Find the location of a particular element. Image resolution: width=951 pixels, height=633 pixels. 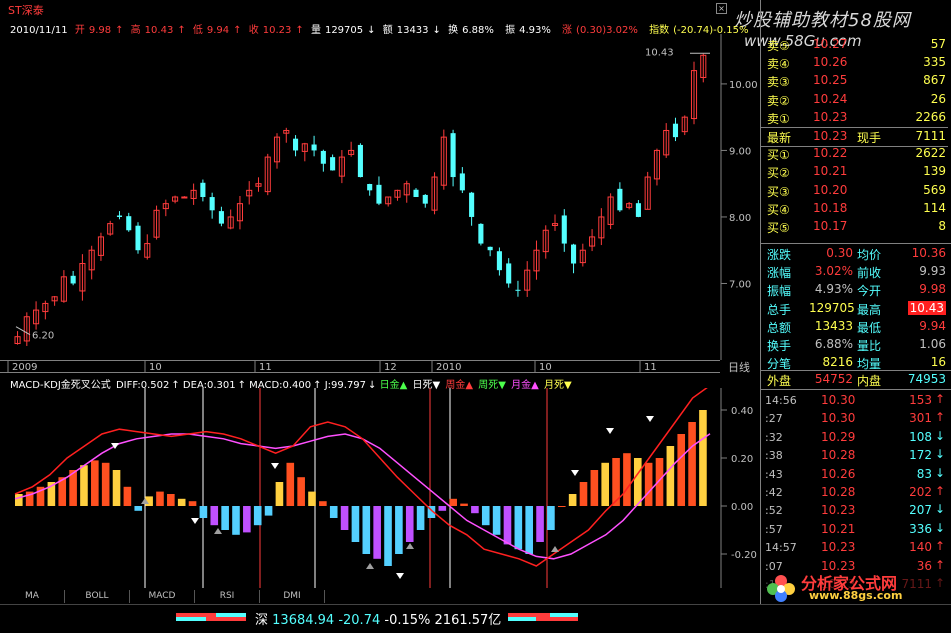

tick-row: :52 10.23 207 ↓ is located at coordinates (854, 511).